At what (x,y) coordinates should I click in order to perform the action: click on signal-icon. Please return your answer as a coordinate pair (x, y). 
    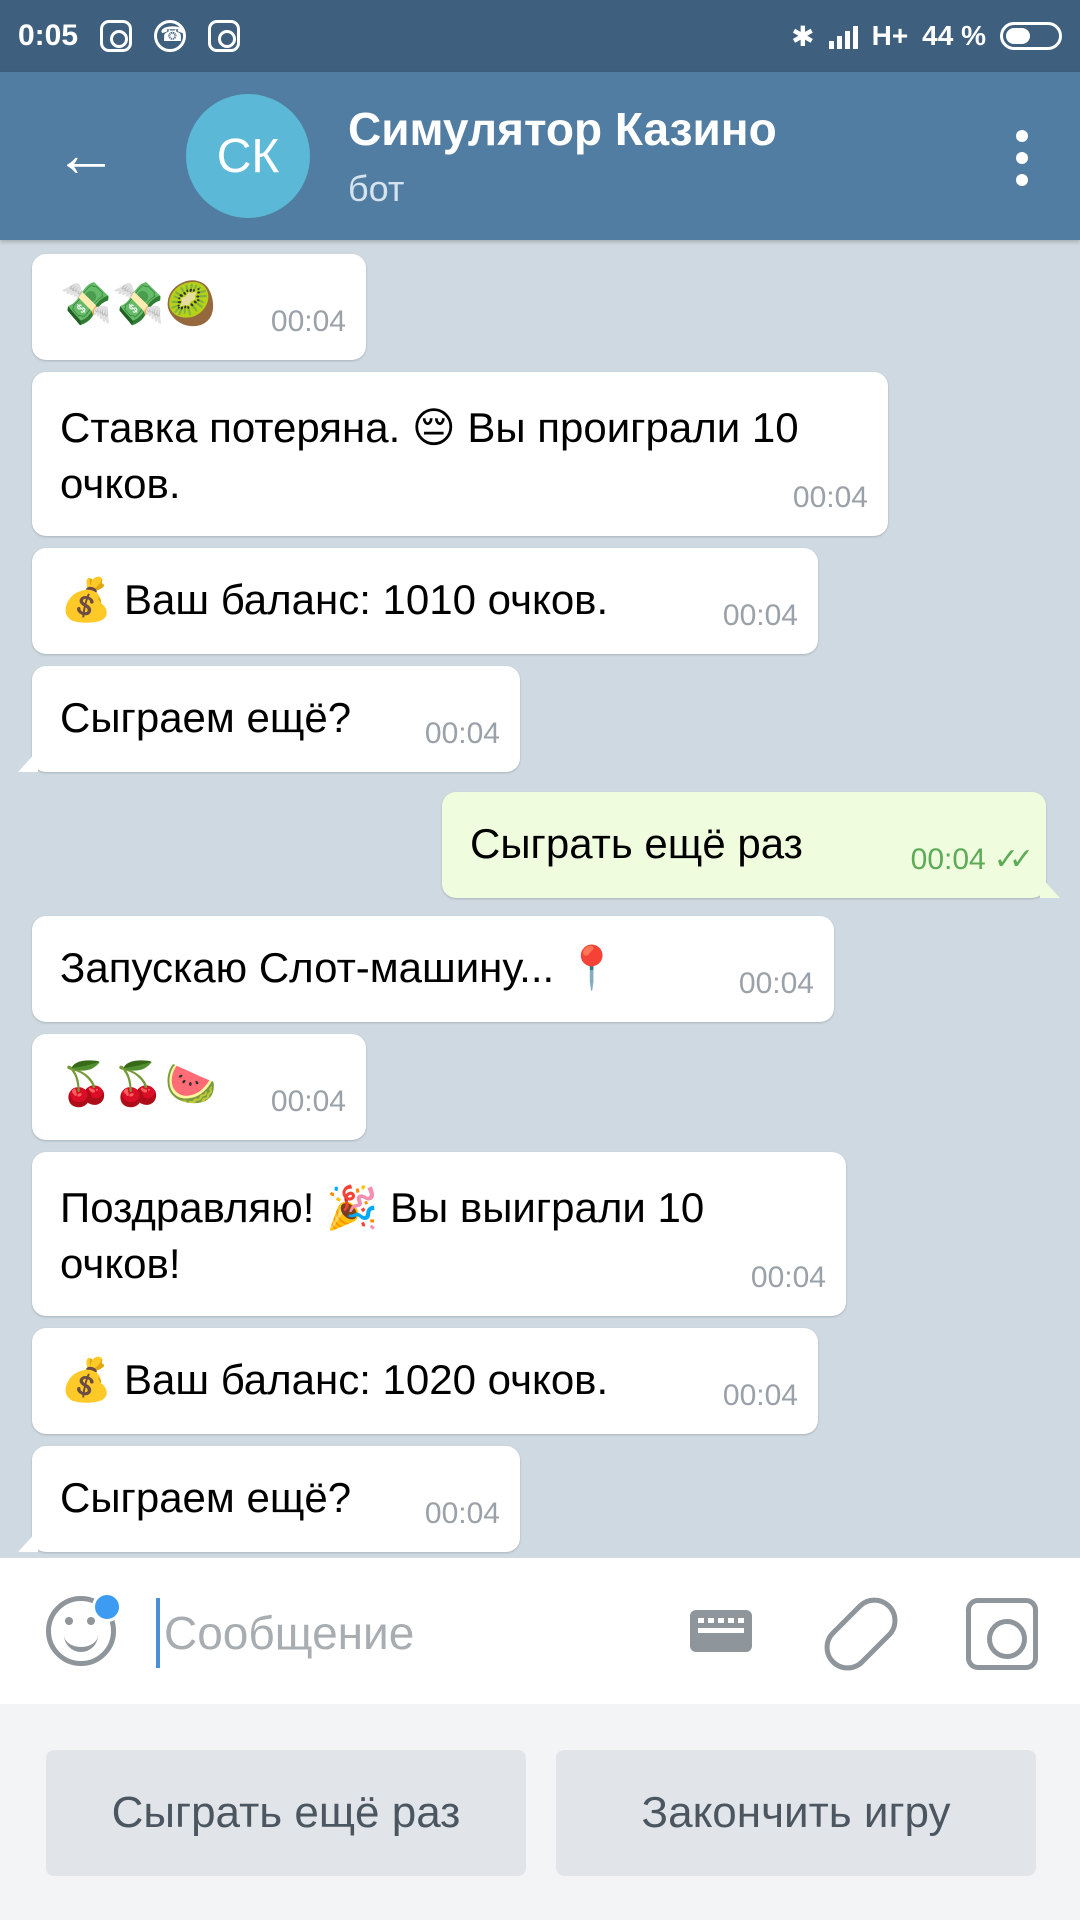
    Looking at the image, I should click on (843, 36).